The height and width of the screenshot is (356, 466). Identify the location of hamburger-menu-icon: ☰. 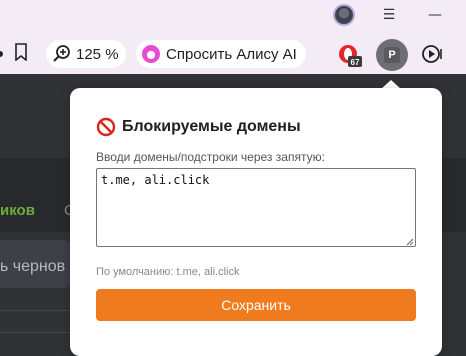
(389, 15).